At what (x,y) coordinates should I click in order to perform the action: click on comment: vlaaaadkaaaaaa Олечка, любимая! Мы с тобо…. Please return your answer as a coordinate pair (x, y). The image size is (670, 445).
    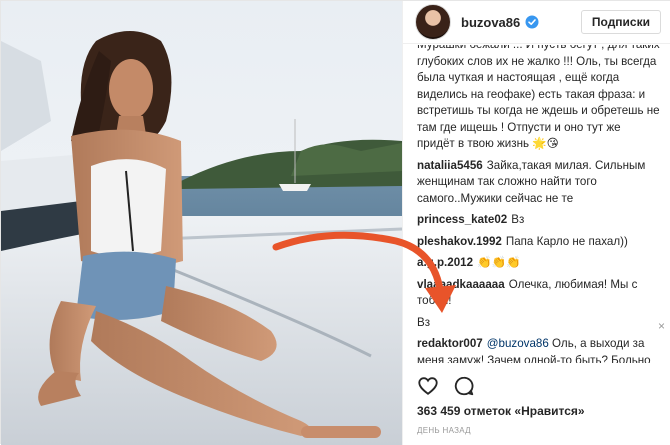
    Looking at the image, I should click on (539, 293).